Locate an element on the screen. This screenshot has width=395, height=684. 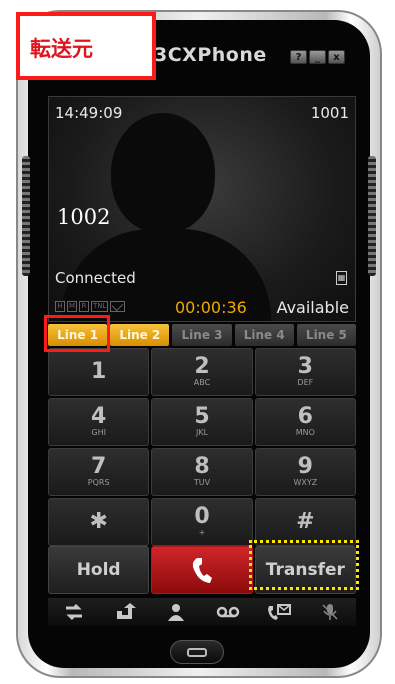
key-letters: DEF is located at coordinates (305, 382).